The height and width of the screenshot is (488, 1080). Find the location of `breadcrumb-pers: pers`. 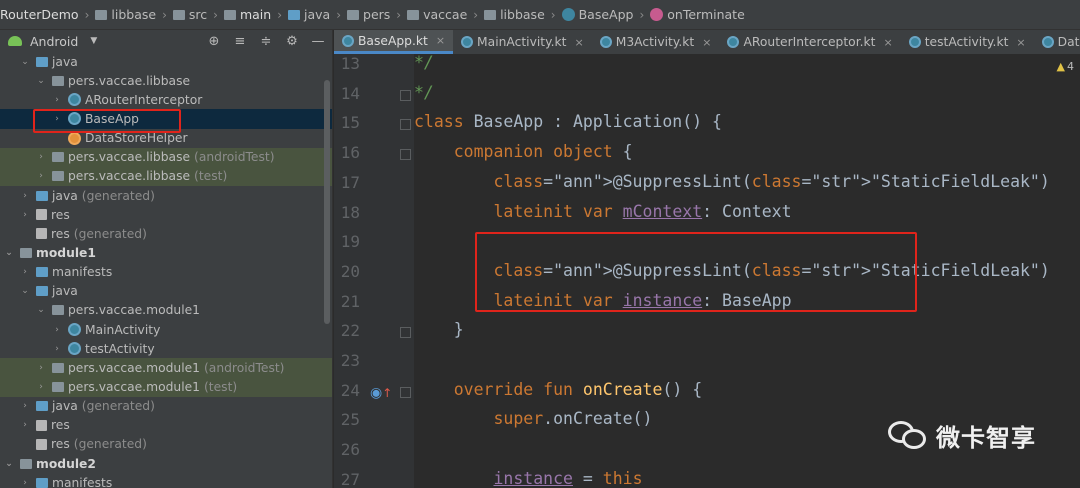

breadcrumb-pers: pers is located at coordinates (368, 14).